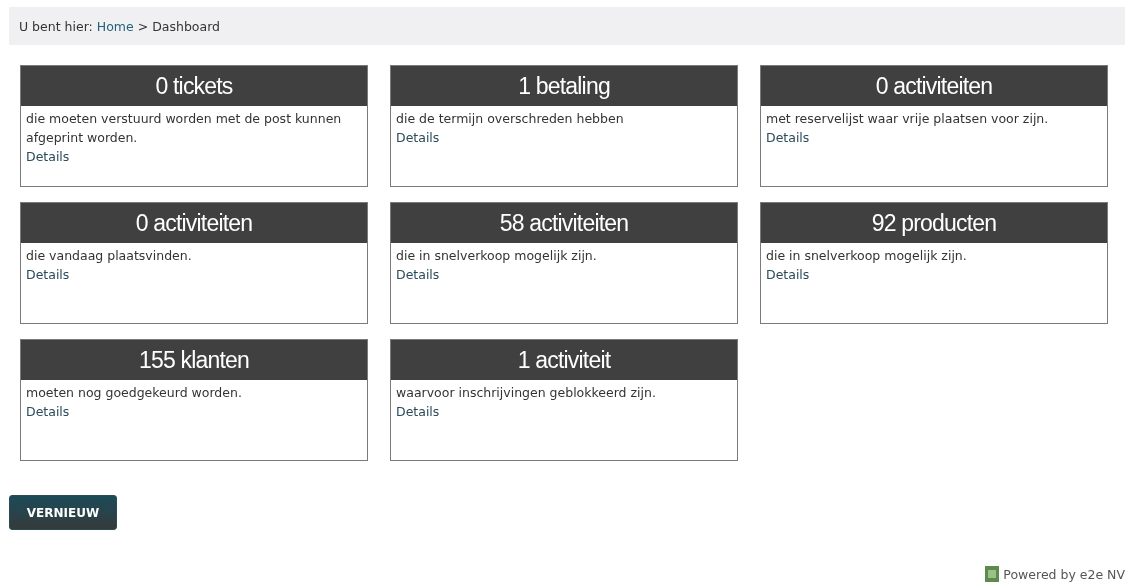  I want to click on refresh-button: VERNIEUW, so click(63, 512).